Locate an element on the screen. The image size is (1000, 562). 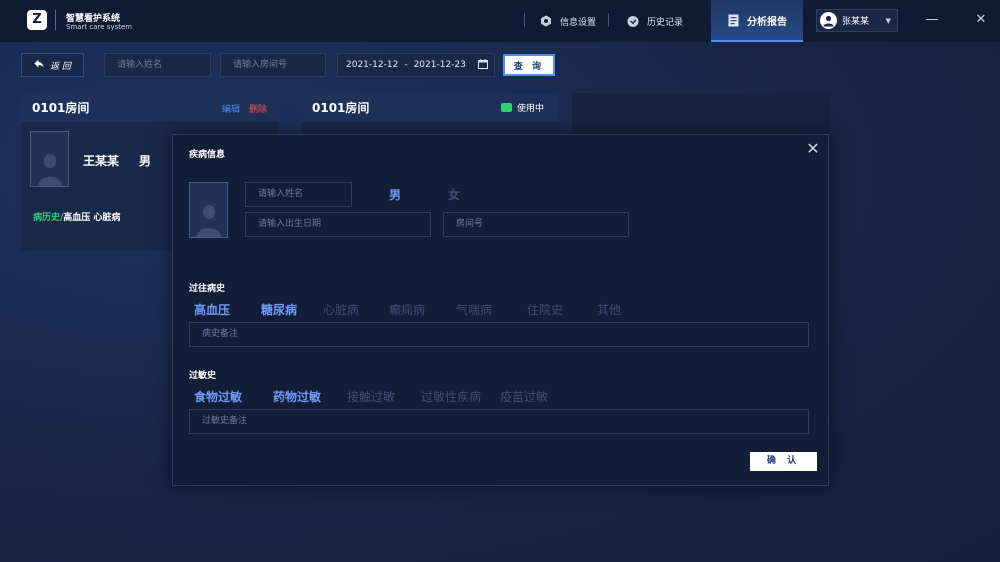
logo-divider is located at coordinates (55, 20).